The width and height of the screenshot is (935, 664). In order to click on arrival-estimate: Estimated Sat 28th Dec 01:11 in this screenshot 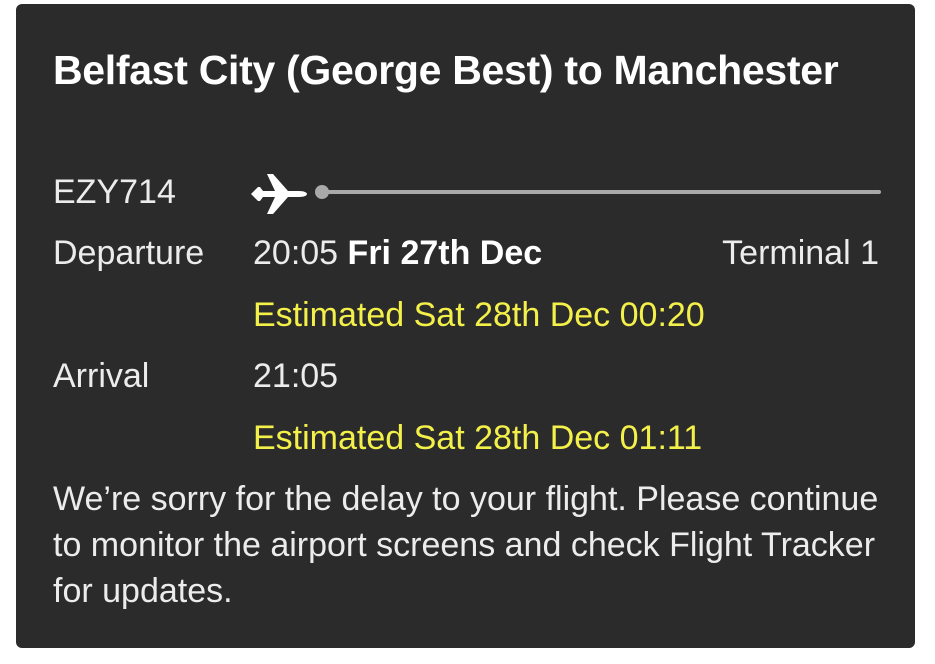, I will do `click(478, 438)`.